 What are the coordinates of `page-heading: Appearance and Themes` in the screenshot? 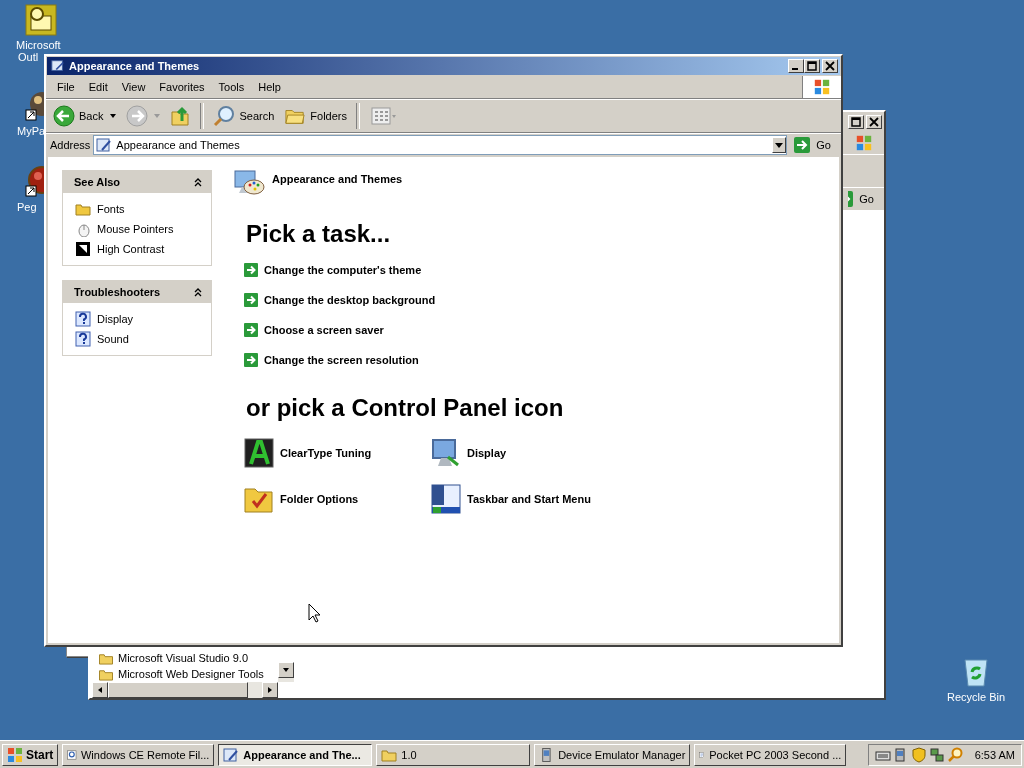 It's located at (337, 179).